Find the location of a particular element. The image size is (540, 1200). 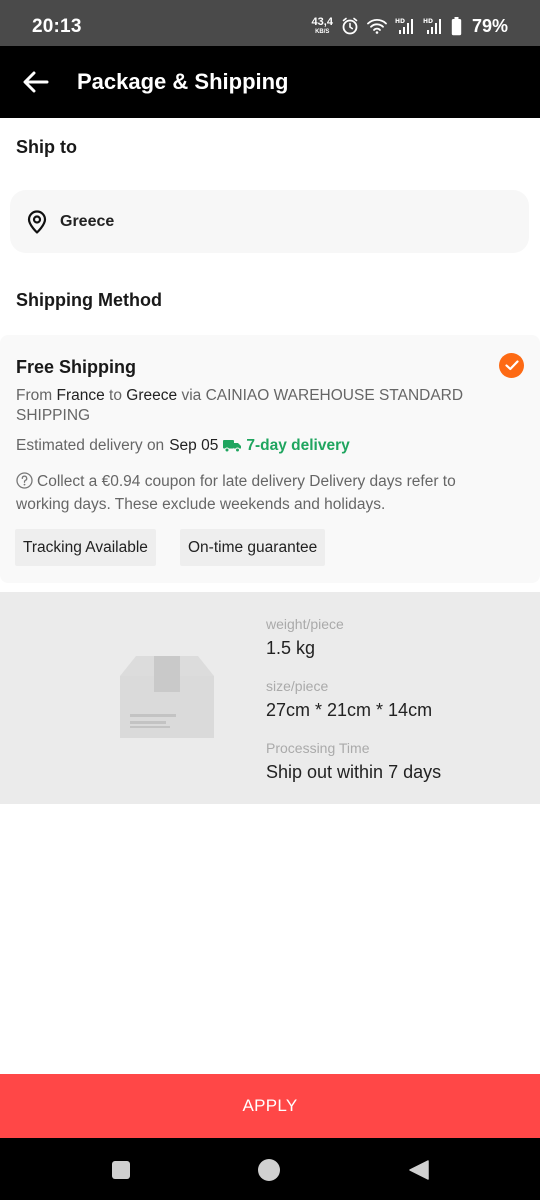

weight-label: weight/piece is located at coordinates (305, 624).